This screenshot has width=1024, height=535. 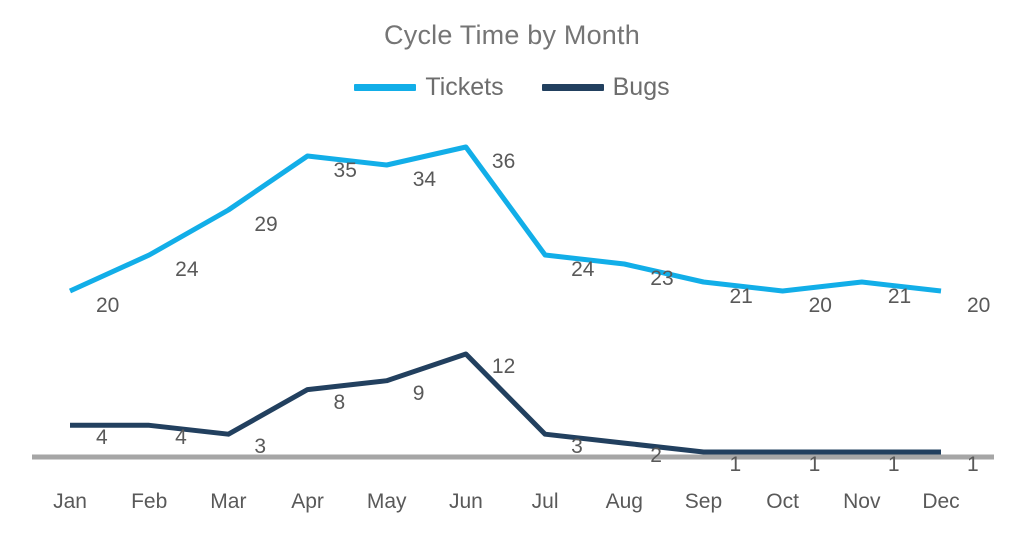 I want to click on x-axis-tick-label: Nov, so click(x=862, y=501).